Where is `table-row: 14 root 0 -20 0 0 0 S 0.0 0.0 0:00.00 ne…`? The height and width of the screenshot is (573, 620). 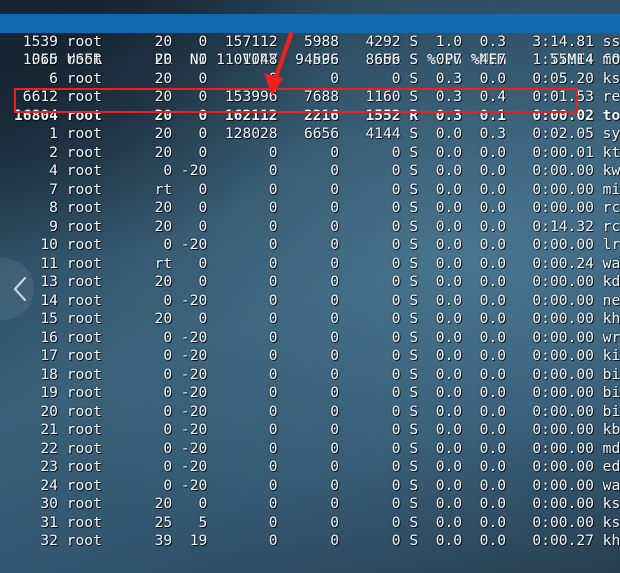 table-row: 14 root 0 -20 0 0 0 S 0.0 0.0 0:00.00 ne… is located at coordinates (310, 301).